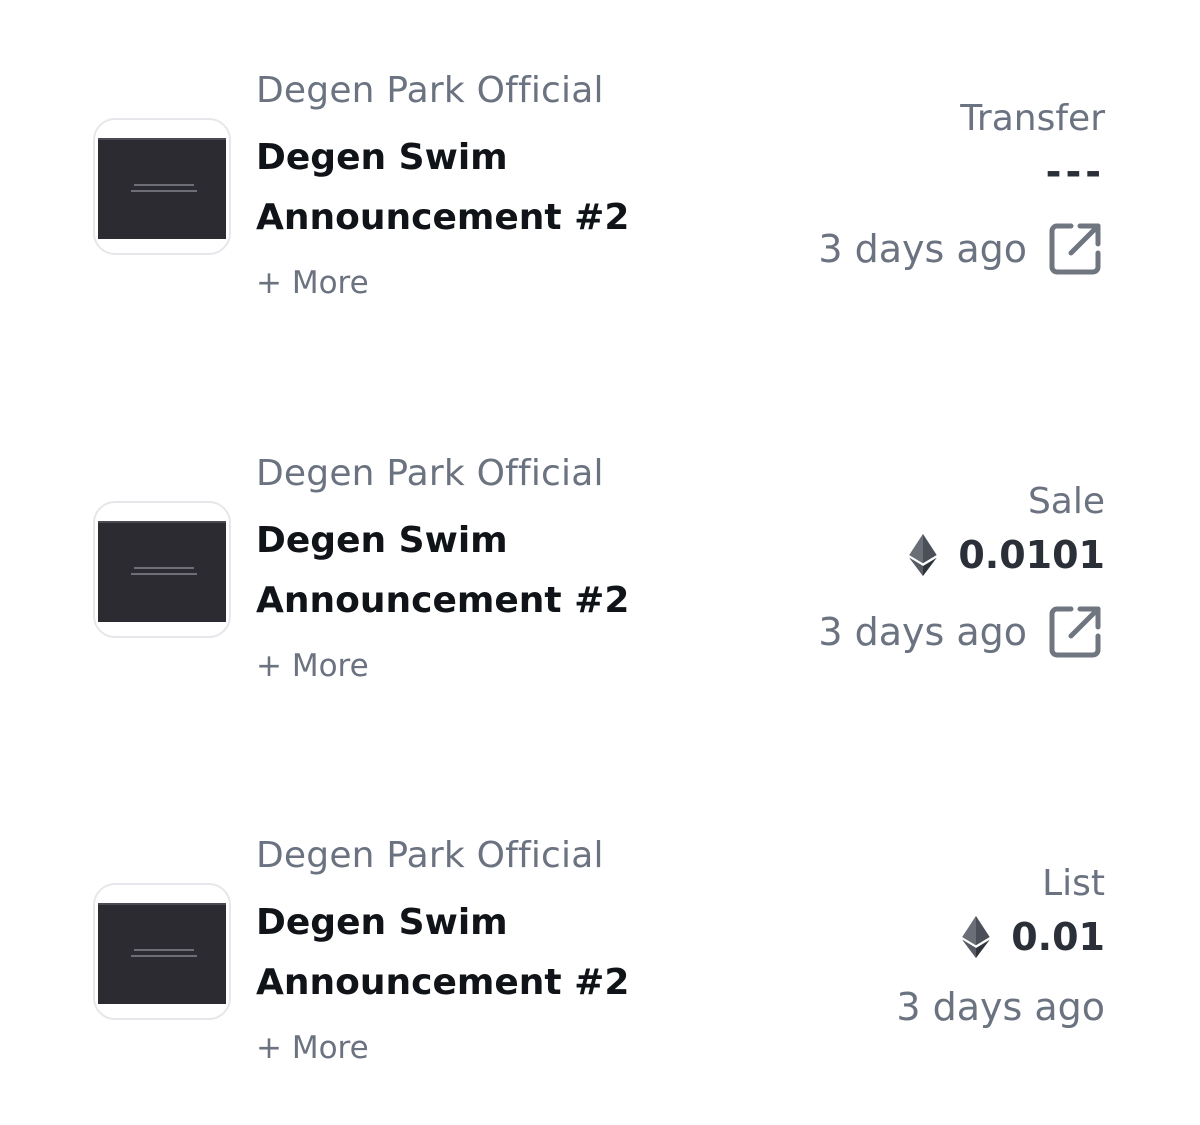  What do you see at coordinates (1058, 937) in the screenshot?
I see `price-value: 0.01` at bounding box center [1058, 937].